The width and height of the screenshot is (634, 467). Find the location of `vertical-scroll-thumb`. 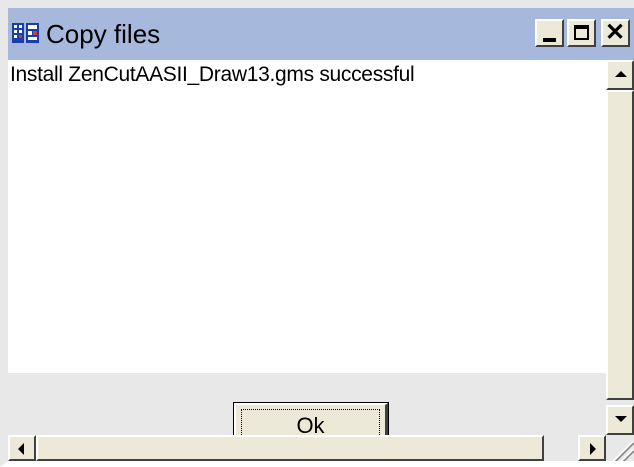

vertical-scroll-thumb is located at coordinates (620, 245).